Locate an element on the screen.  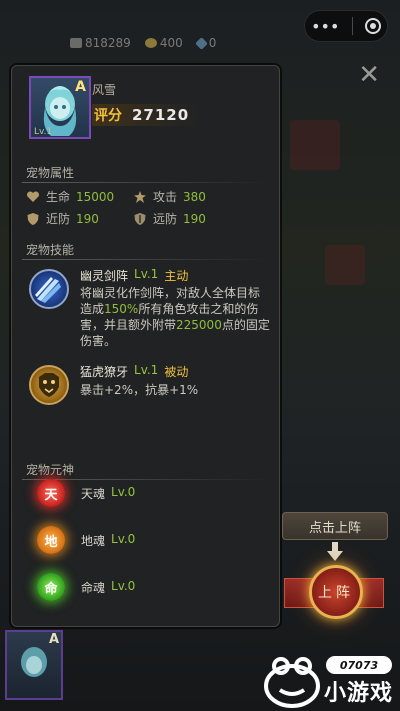
skill-2-name: 猛虎獠牙 is located at coordinates (104, 372).